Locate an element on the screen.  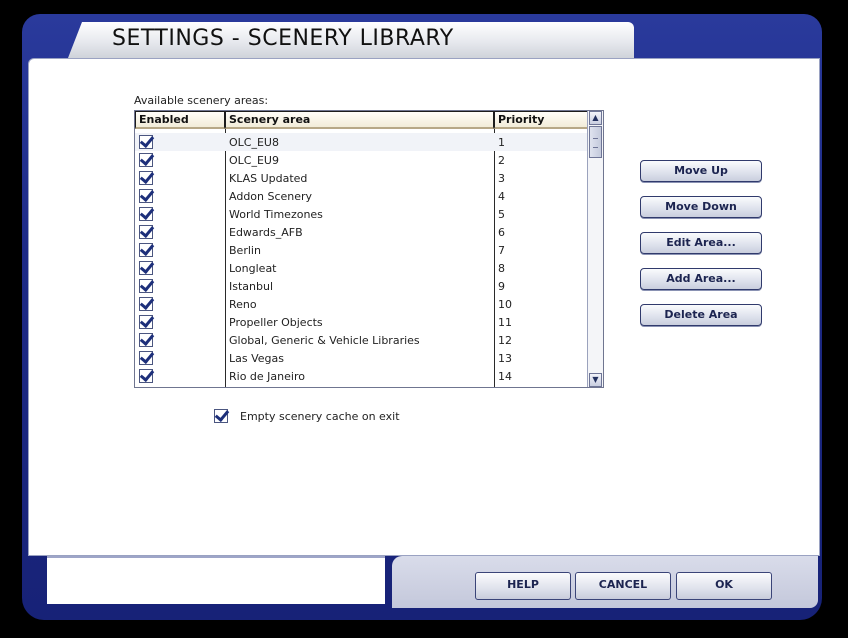
scenery-area-name: Longleat is located at coordinates (253, 268).